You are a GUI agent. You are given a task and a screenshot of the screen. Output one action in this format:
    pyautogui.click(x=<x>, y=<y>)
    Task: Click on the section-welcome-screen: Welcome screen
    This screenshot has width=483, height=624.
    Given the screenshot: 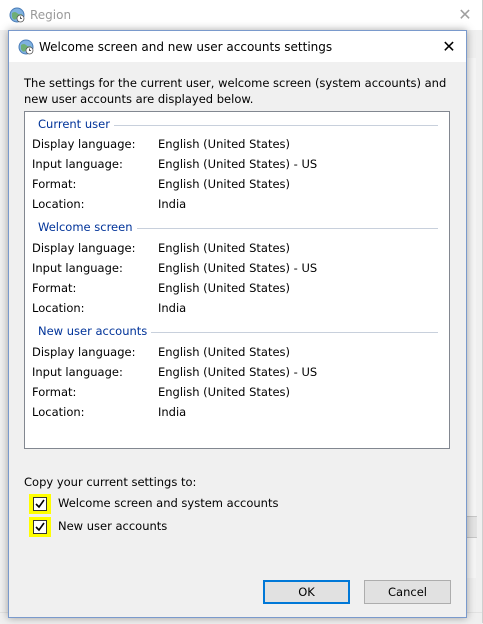 What is the action you would take?
    pyautogui.click(x=237, y=228)
    